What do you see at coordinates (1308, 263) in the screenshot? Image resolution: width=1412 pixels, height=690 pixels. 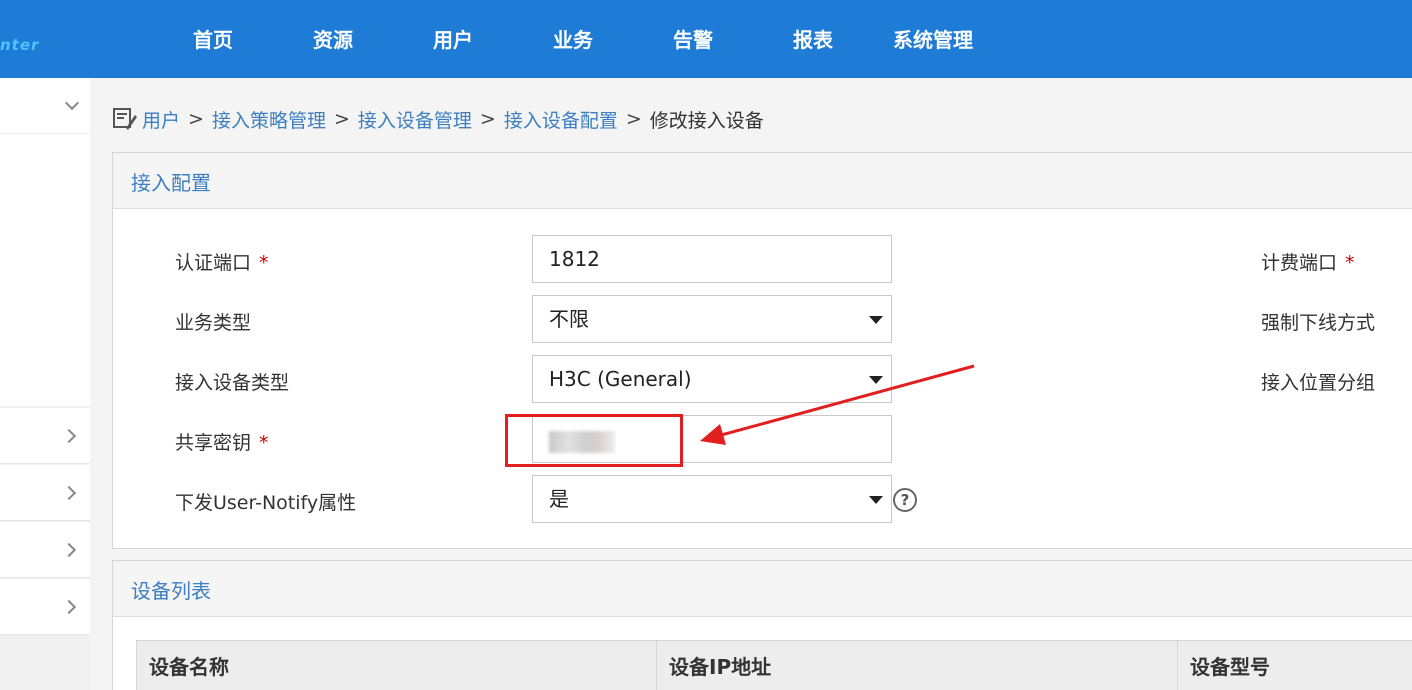 I see `acct-port-label: 计费端口 *` at bounding box center [1308, 263].